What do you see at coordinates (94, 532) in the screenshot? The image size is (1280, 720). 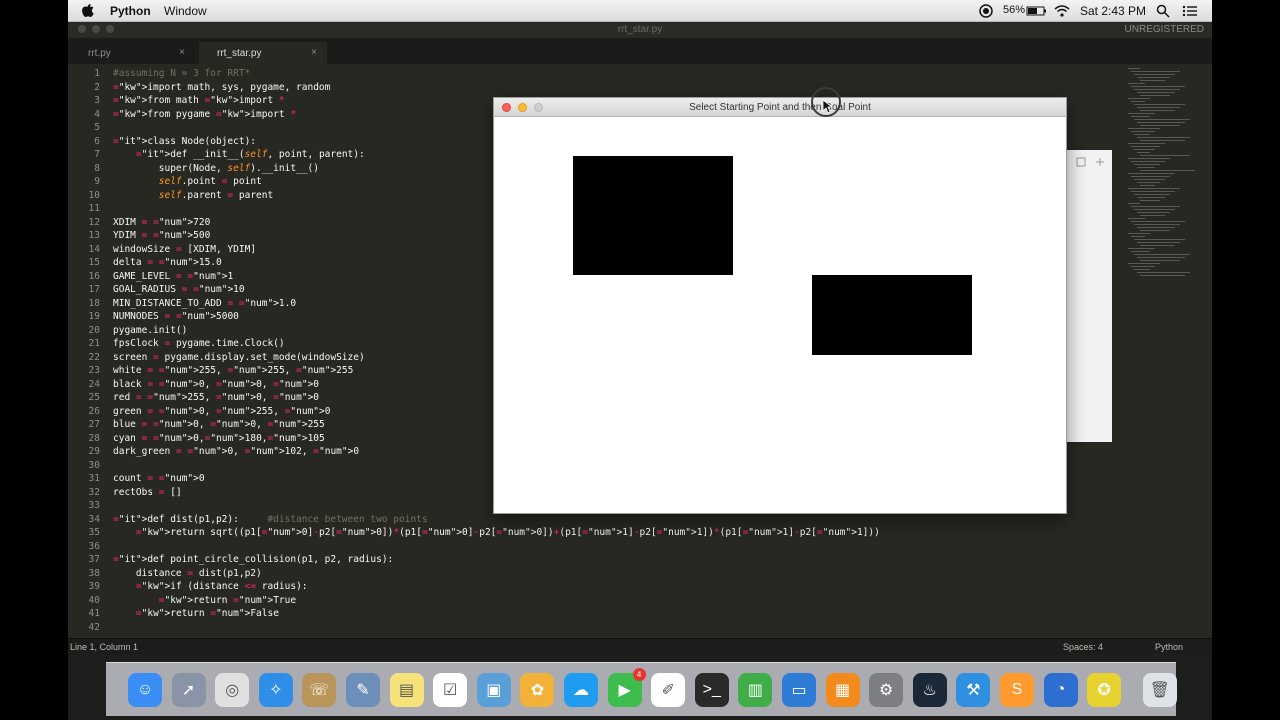 I see `line-number: 35` at bounding box center [94, 532].